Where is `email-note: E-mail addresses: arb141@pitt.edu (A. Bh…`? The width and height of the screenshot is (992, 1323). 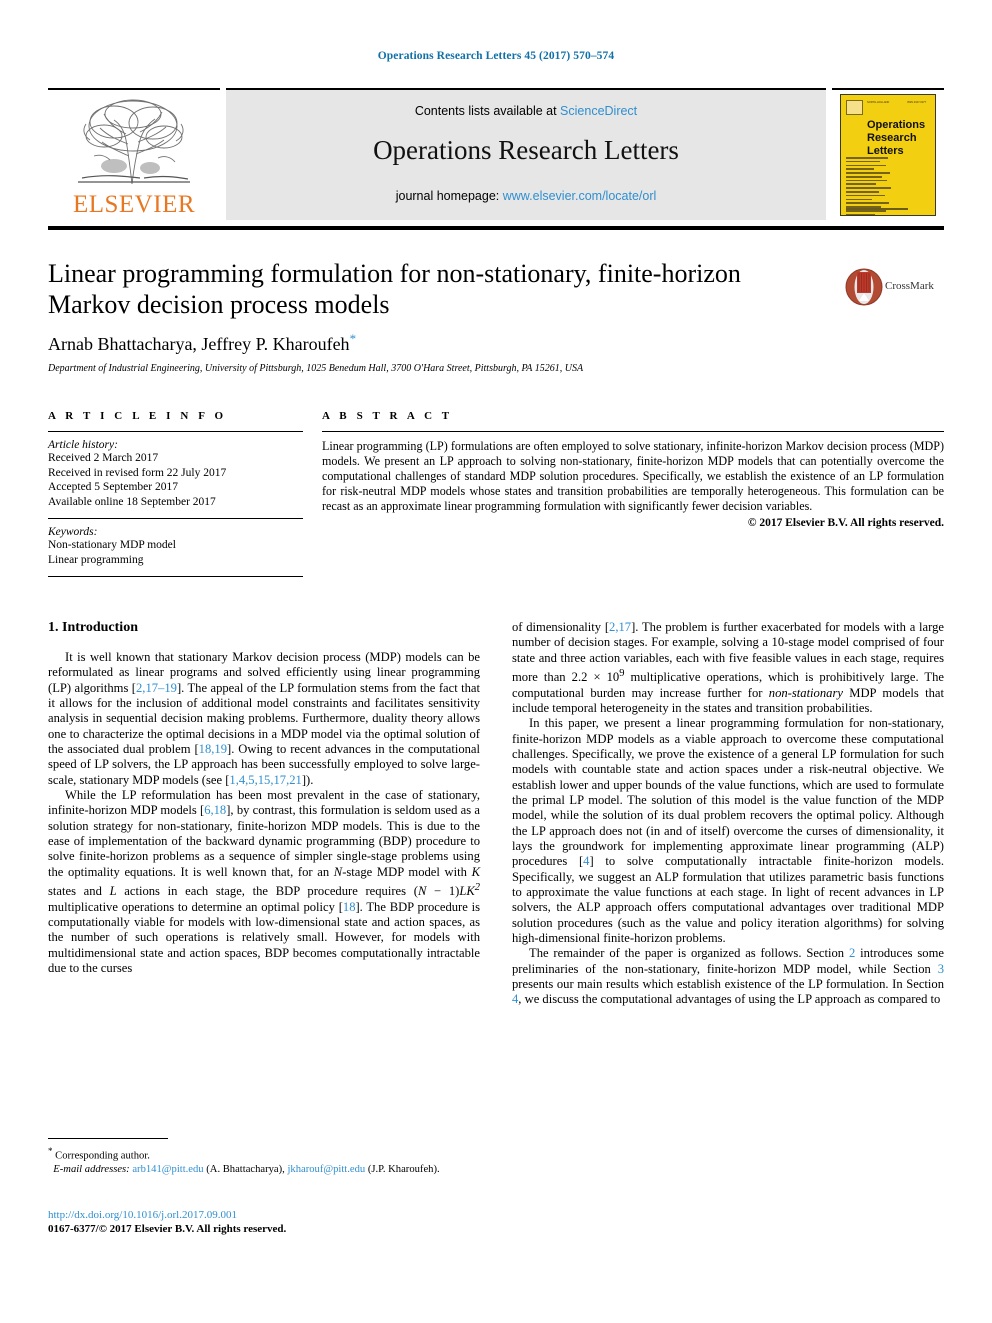
email-note: E-mail addresses: arb141@pitt.edu (A. Bh… is located at coordinates (246, 1169).